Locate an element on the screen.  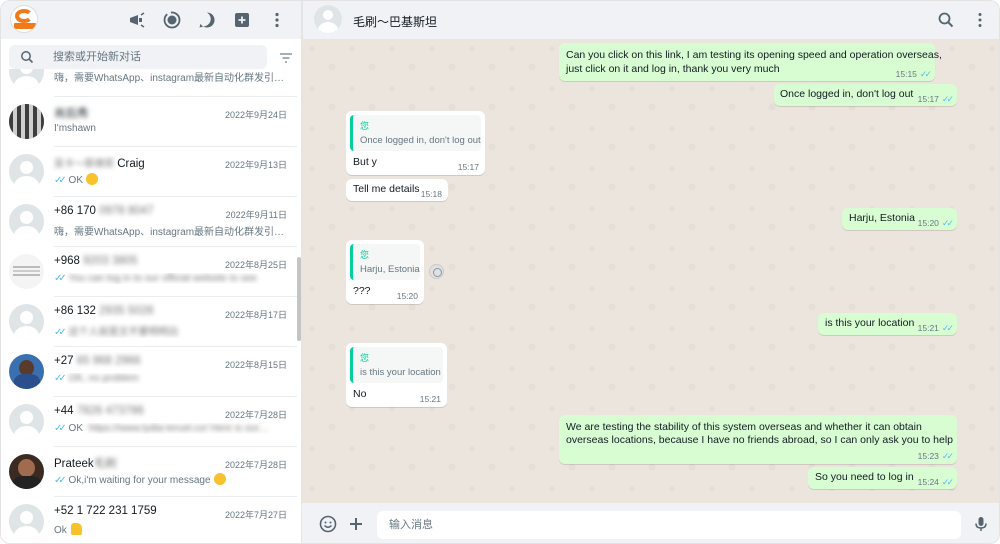
chat-preview: I'mshawn is located at coordinates (75, 128).